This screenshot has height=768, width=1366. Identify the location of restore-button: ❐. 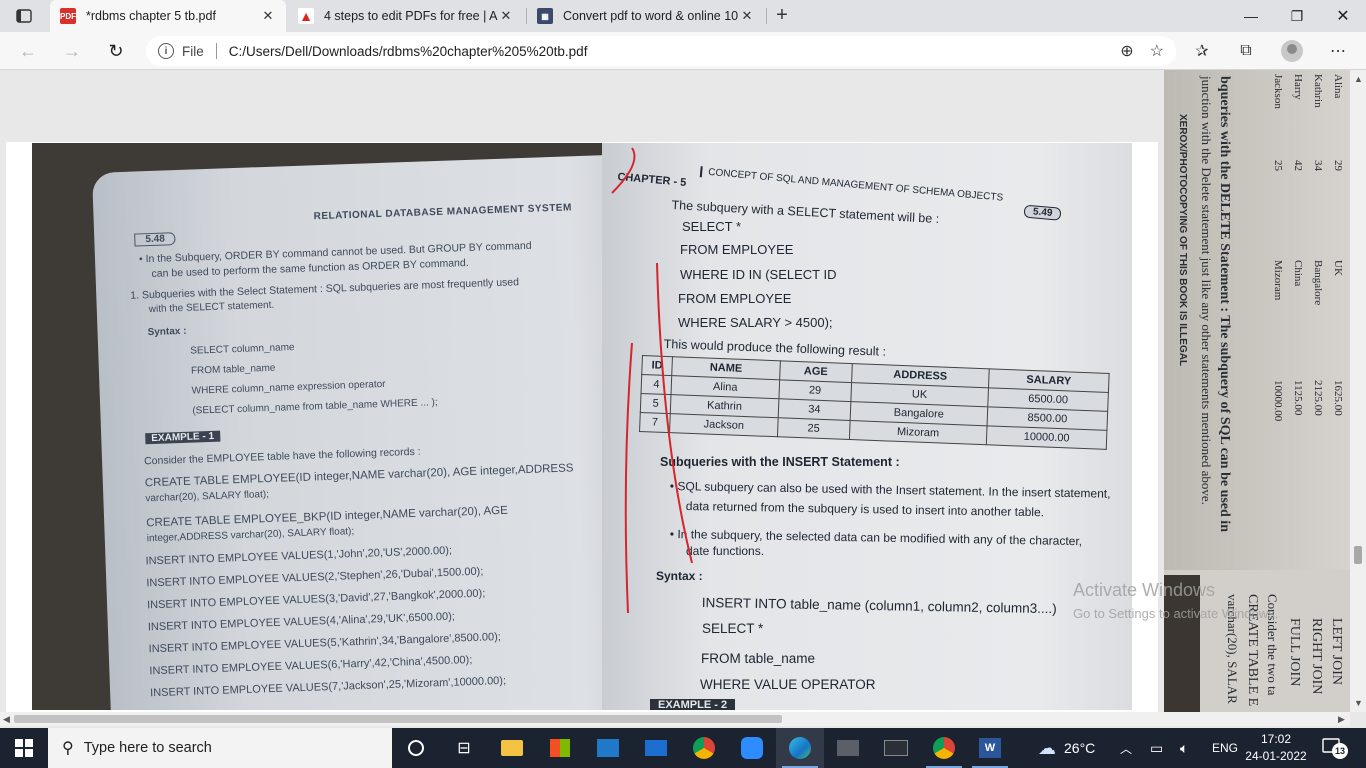
(1297, 16).